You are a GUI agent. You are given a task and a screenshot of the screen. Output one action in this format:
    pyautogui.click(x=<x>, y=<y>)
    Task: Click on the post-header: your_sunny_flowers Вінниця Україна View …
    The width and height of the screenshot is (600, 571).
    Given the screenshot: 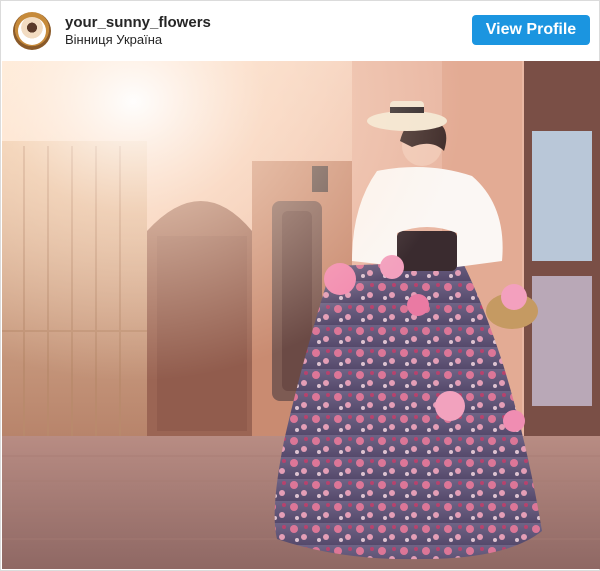 What is the action you would take?
    pyautogui.click(x=300, y=31)
    